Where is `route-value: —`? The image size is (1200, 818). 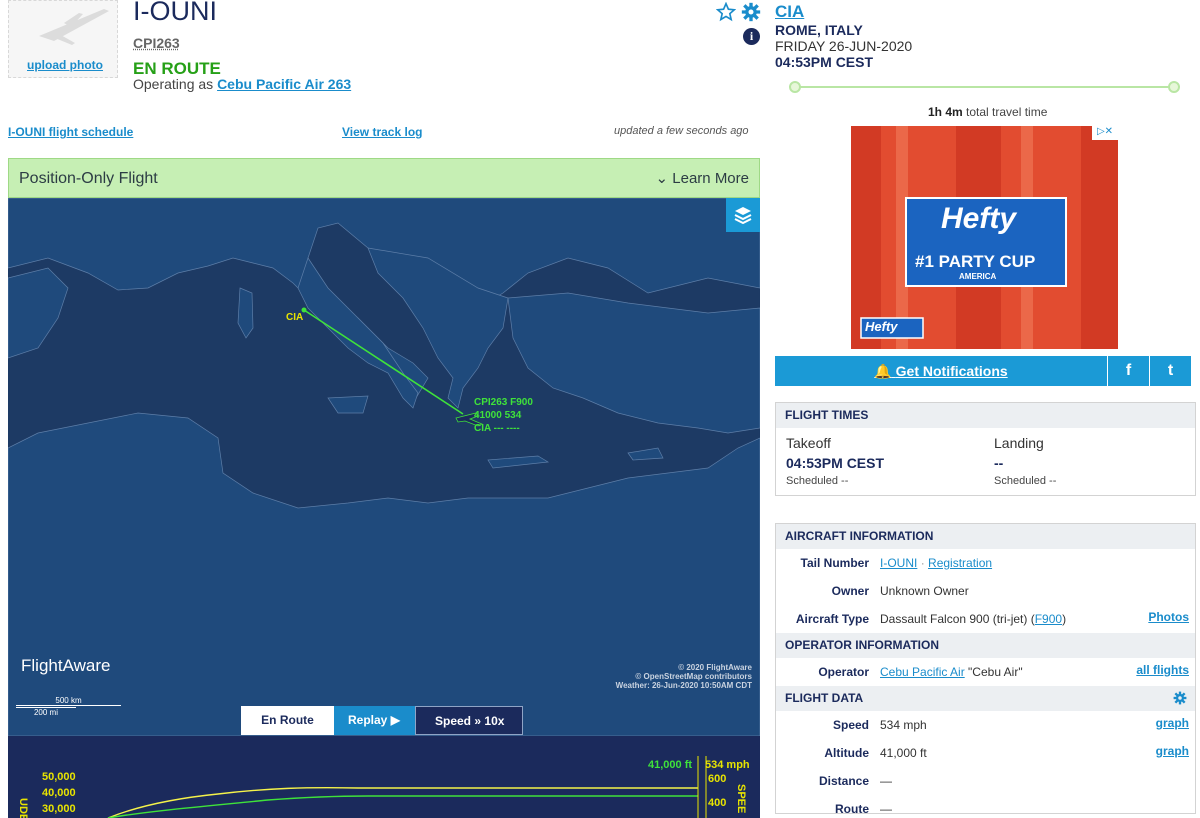
route-value: — is located at coordinates (886, 809).